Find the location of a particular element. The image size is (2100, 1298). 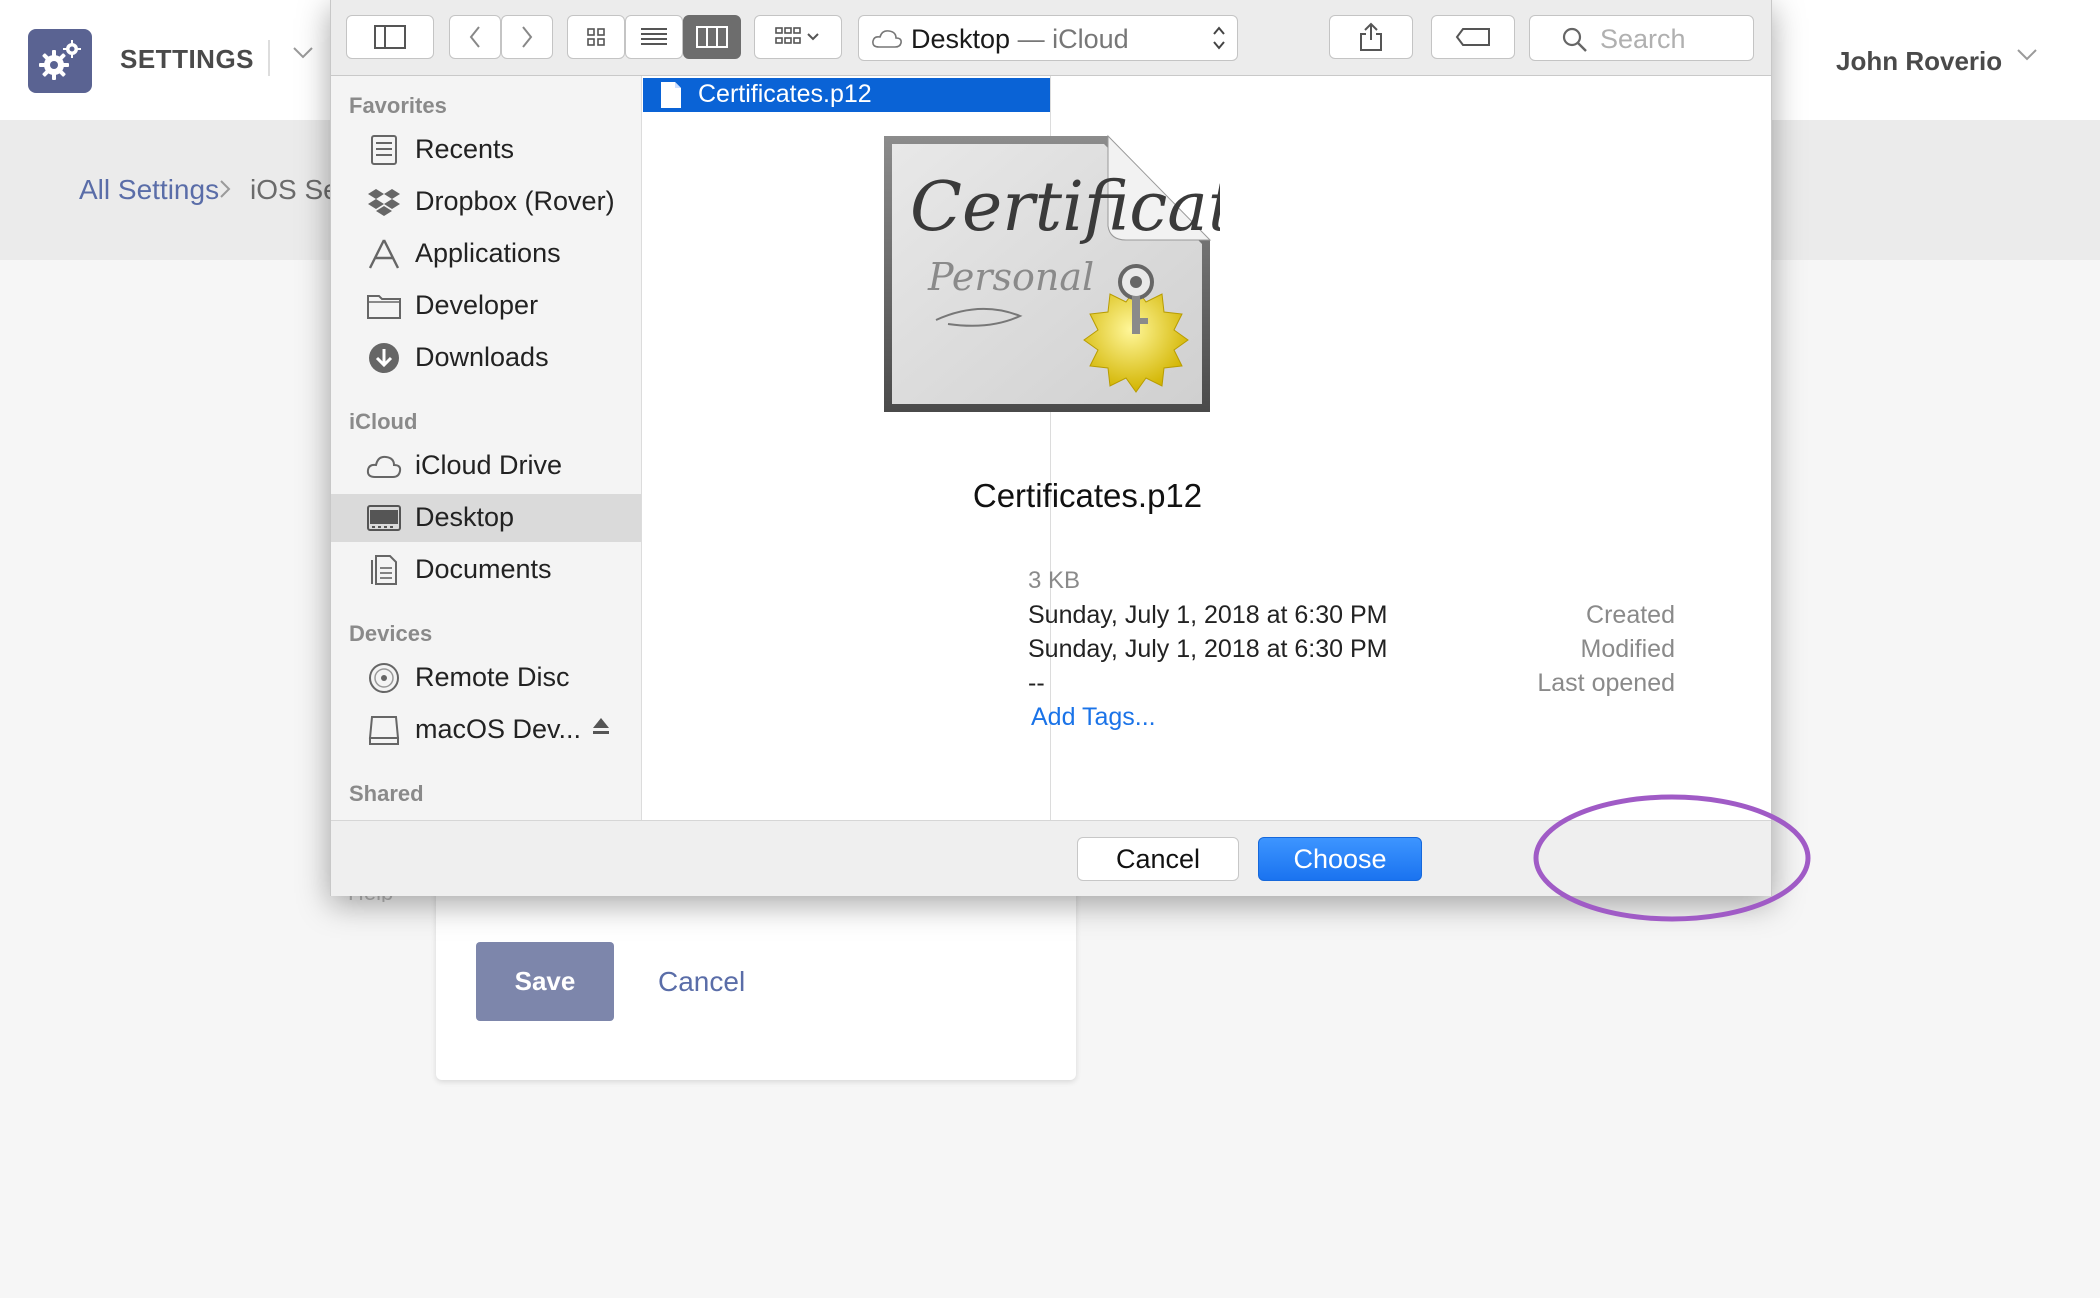

dialog-toolbar: Desktop — iCloud Search is located at coordinates (1051, 38).